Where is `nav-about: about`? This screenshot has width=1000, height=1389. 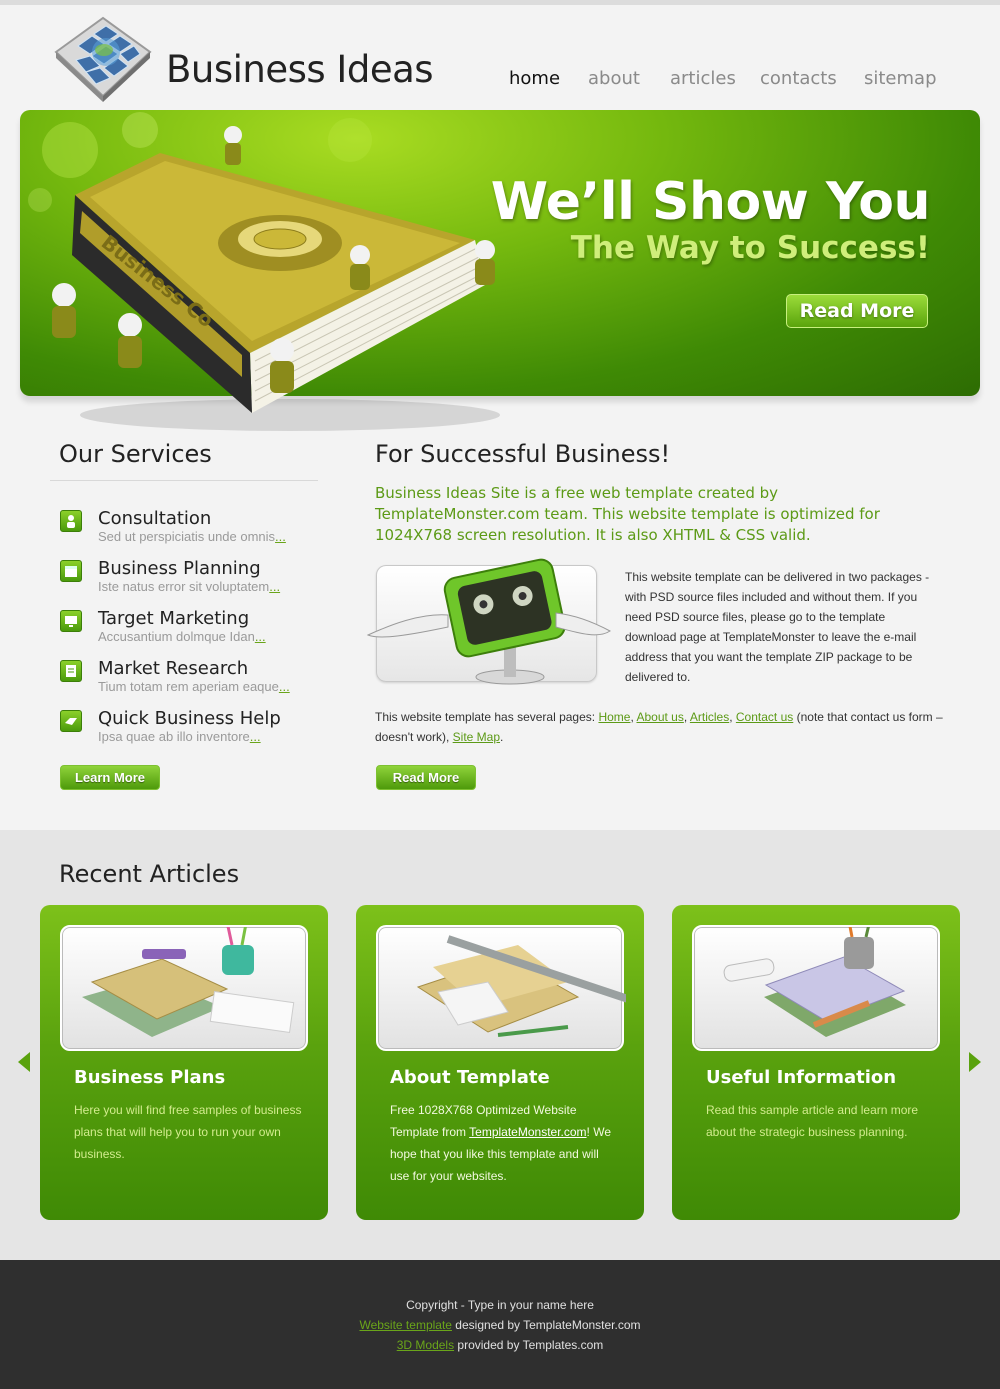 nav-about: about is located at coordinates (614, 78).